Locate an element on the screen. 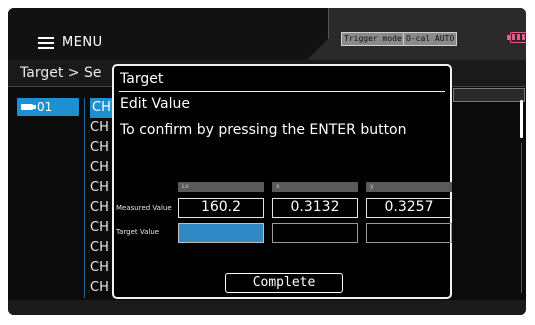 Image resolution: width=535 pixels, height=325 pixels. status-area: Trigger mode O-cal AUTO is located at coordinates (416, 34).